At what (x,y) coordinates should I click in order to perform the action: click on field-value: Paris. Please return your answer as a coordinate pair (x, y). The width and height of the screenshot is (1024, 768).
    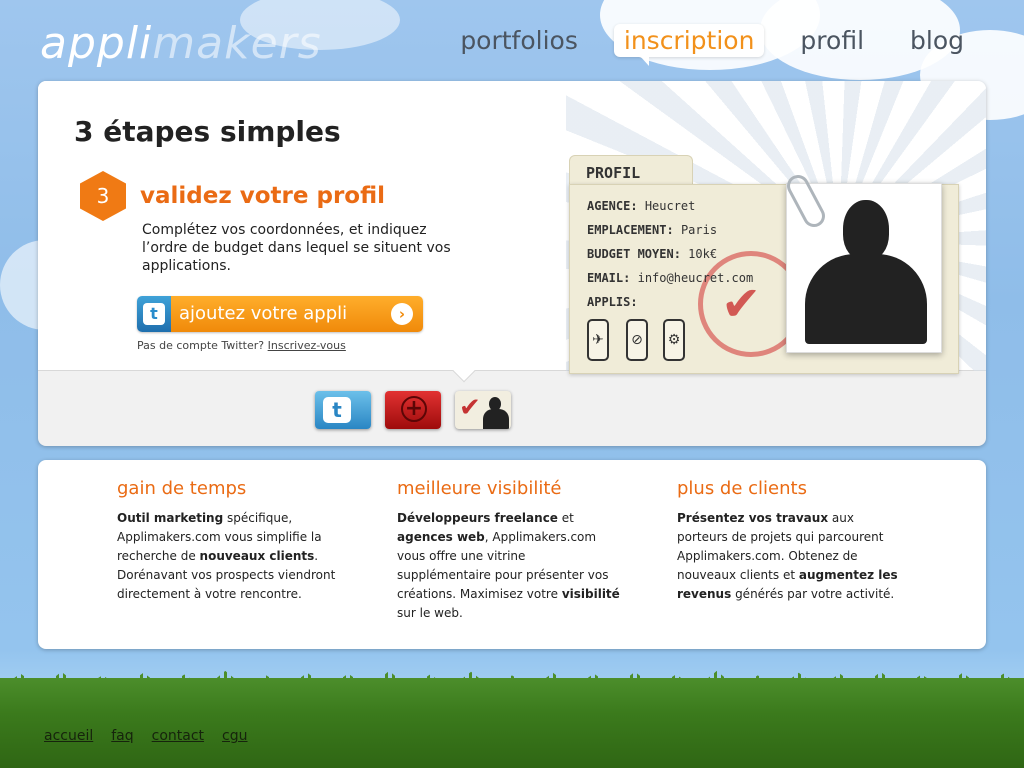
    Looking at the image, I should click on (699, 230).